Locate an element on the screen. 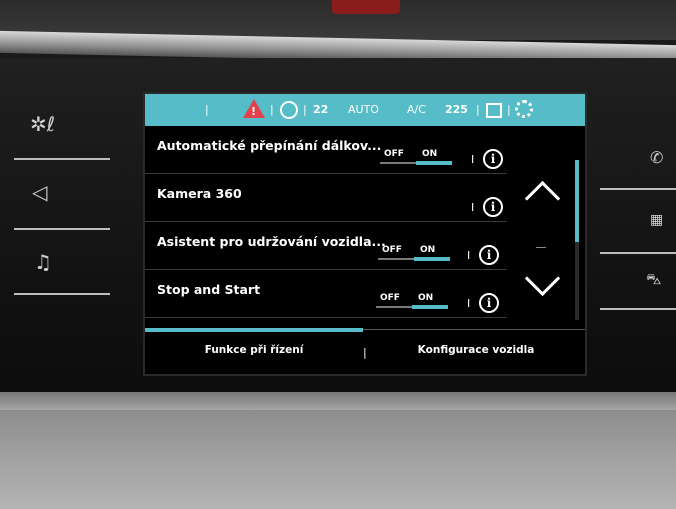 The image size is (676, 509). tab-bar: Funkce při řízení | Konfigurace vozidla is located at coordinates (365, 351).